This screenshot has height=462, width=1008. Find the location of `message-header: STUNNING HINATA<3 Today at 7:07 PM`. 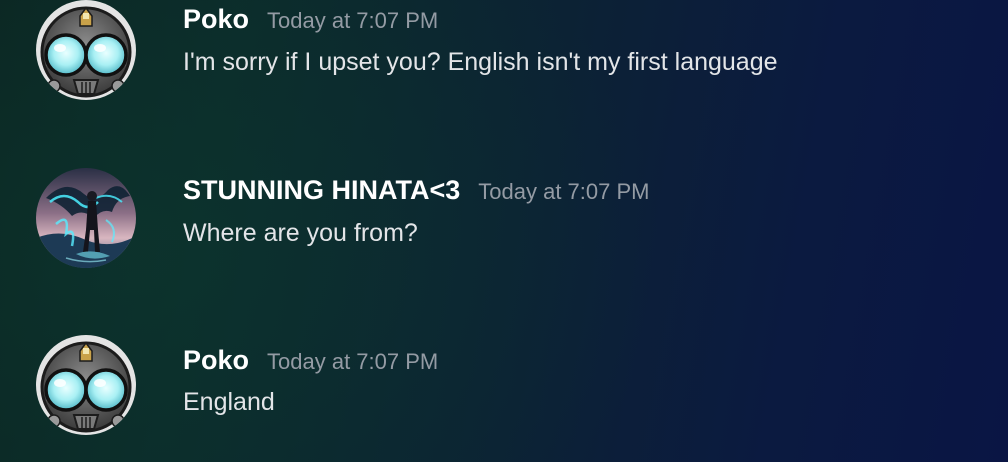

message-header: STUNNING HINATA<3 Today at 7:07 PM is located at coordinates (416, 190).